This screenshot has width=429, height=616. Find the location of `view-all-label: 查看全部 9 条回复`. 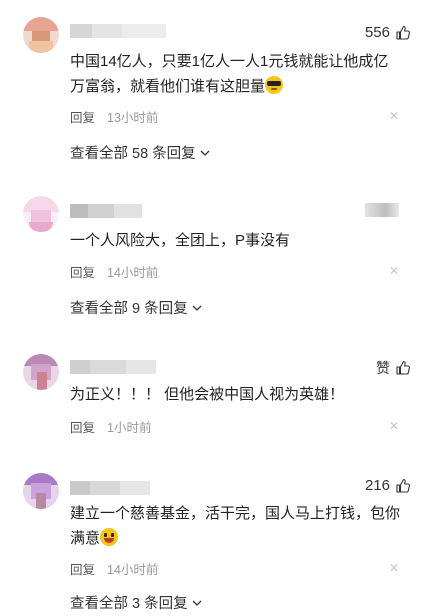

view-all-label: 查看全部 9 条回复 is located at coordinates (129, 309).